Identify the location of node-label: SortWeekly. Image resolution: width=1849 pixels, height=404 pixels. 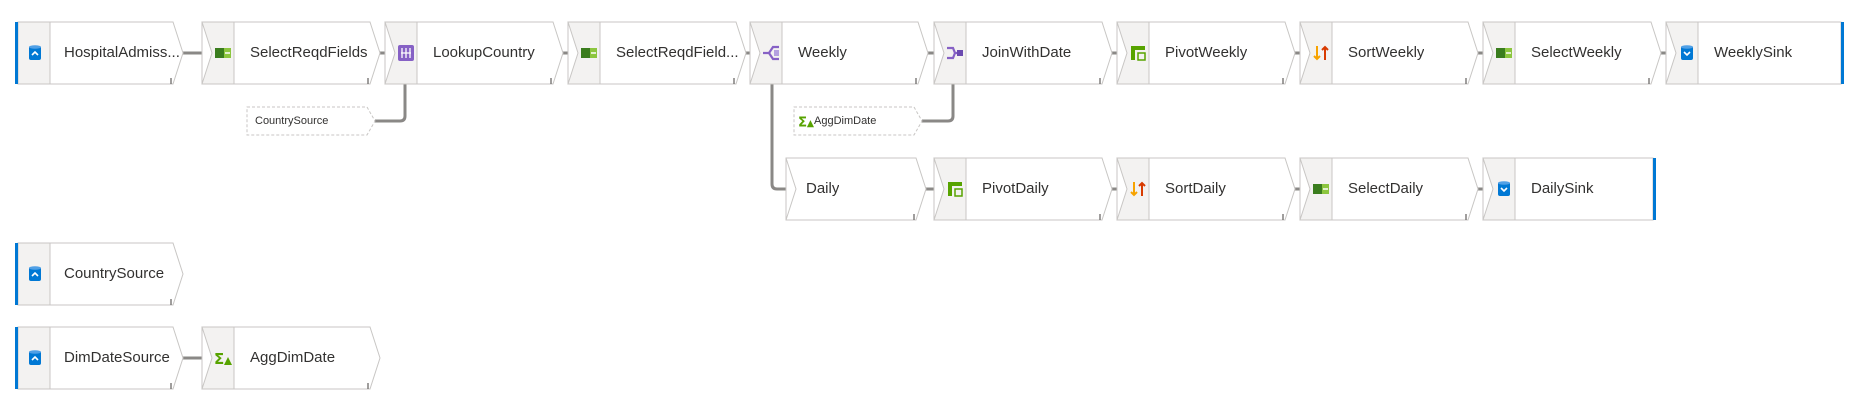
(1386, 52).